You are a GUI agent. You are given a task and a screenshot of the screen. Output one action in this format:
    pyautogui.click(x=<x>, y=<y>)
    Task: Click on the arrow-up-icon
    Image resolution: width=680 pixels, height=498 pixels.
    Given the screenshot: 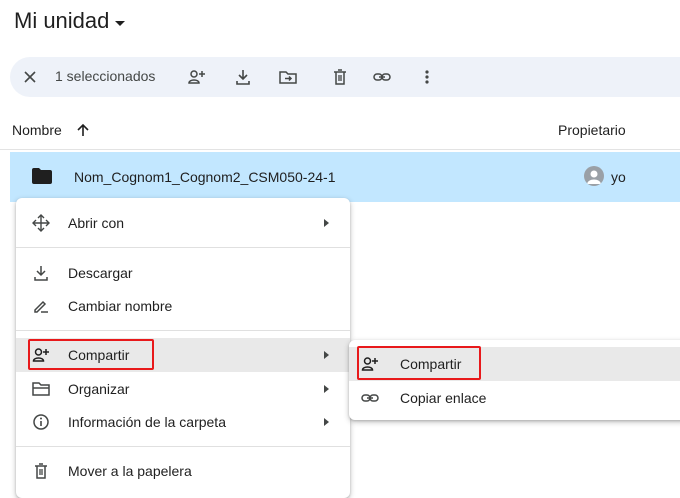 What is the action you would take?
    pyautogui.click(x=83, y=130)
    